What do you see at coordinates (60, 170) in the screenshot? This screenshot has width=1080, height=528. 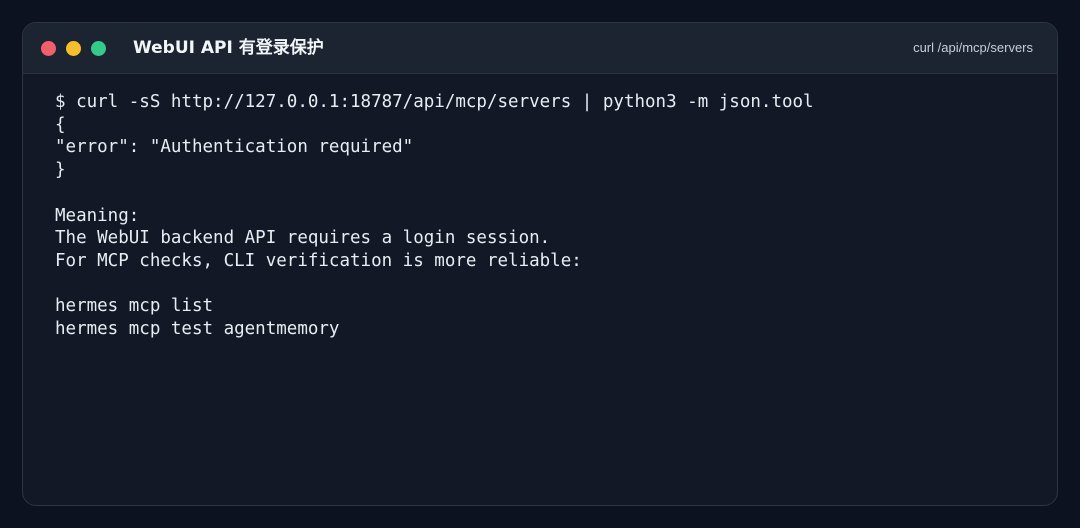 I see `terminal-line-json-close: }` at bounding box center [60, 170].